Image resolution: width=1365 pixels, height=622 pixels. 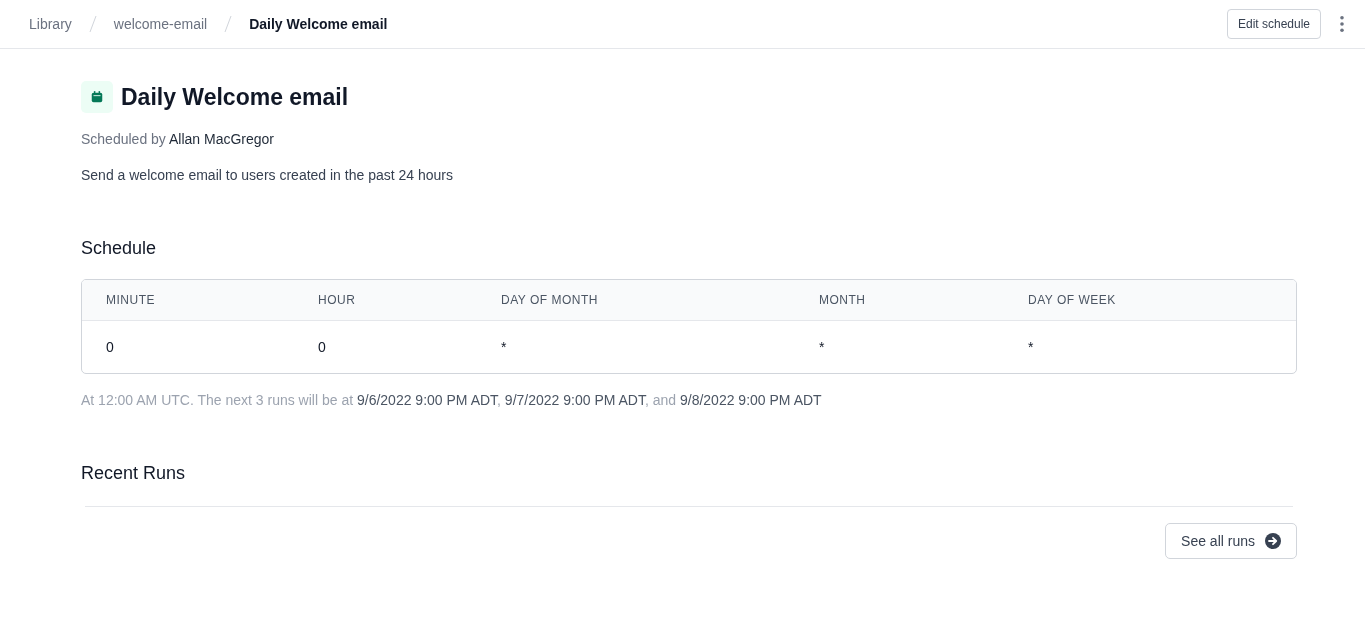 I want to click on column-header: DAY OF MONTH, so click(x=550, y=300).